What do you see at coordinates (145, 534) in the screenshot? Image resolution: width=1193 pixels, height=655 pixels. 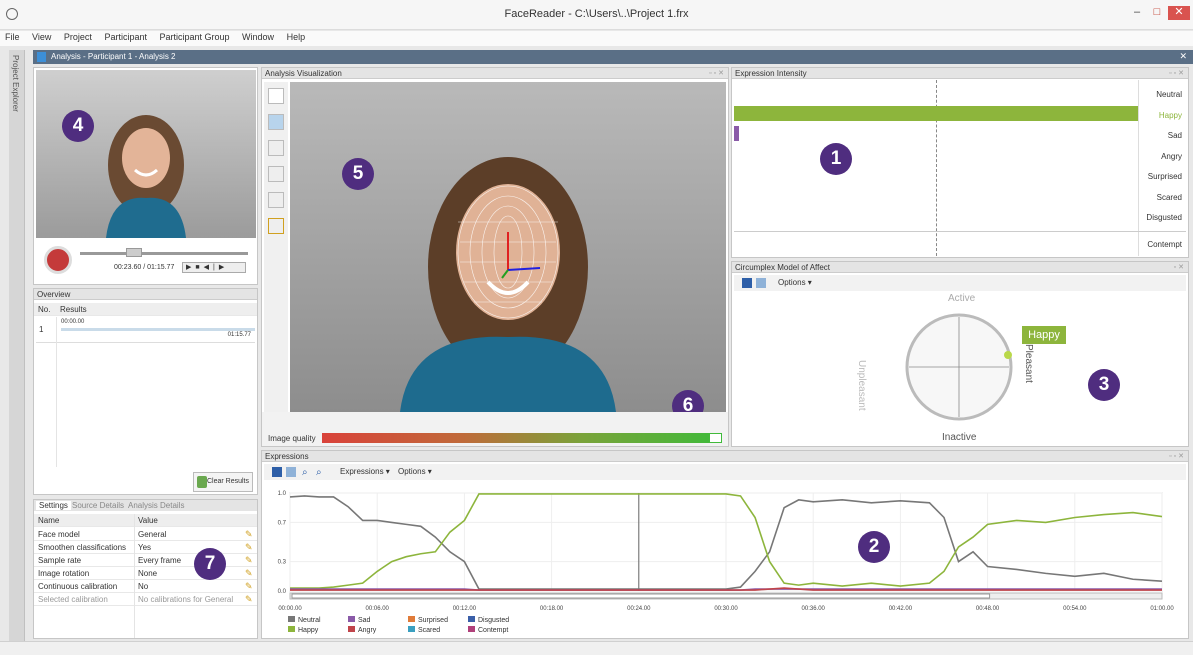 I see `settings-row: Face model General ✎` at bounding box center [145, 534].